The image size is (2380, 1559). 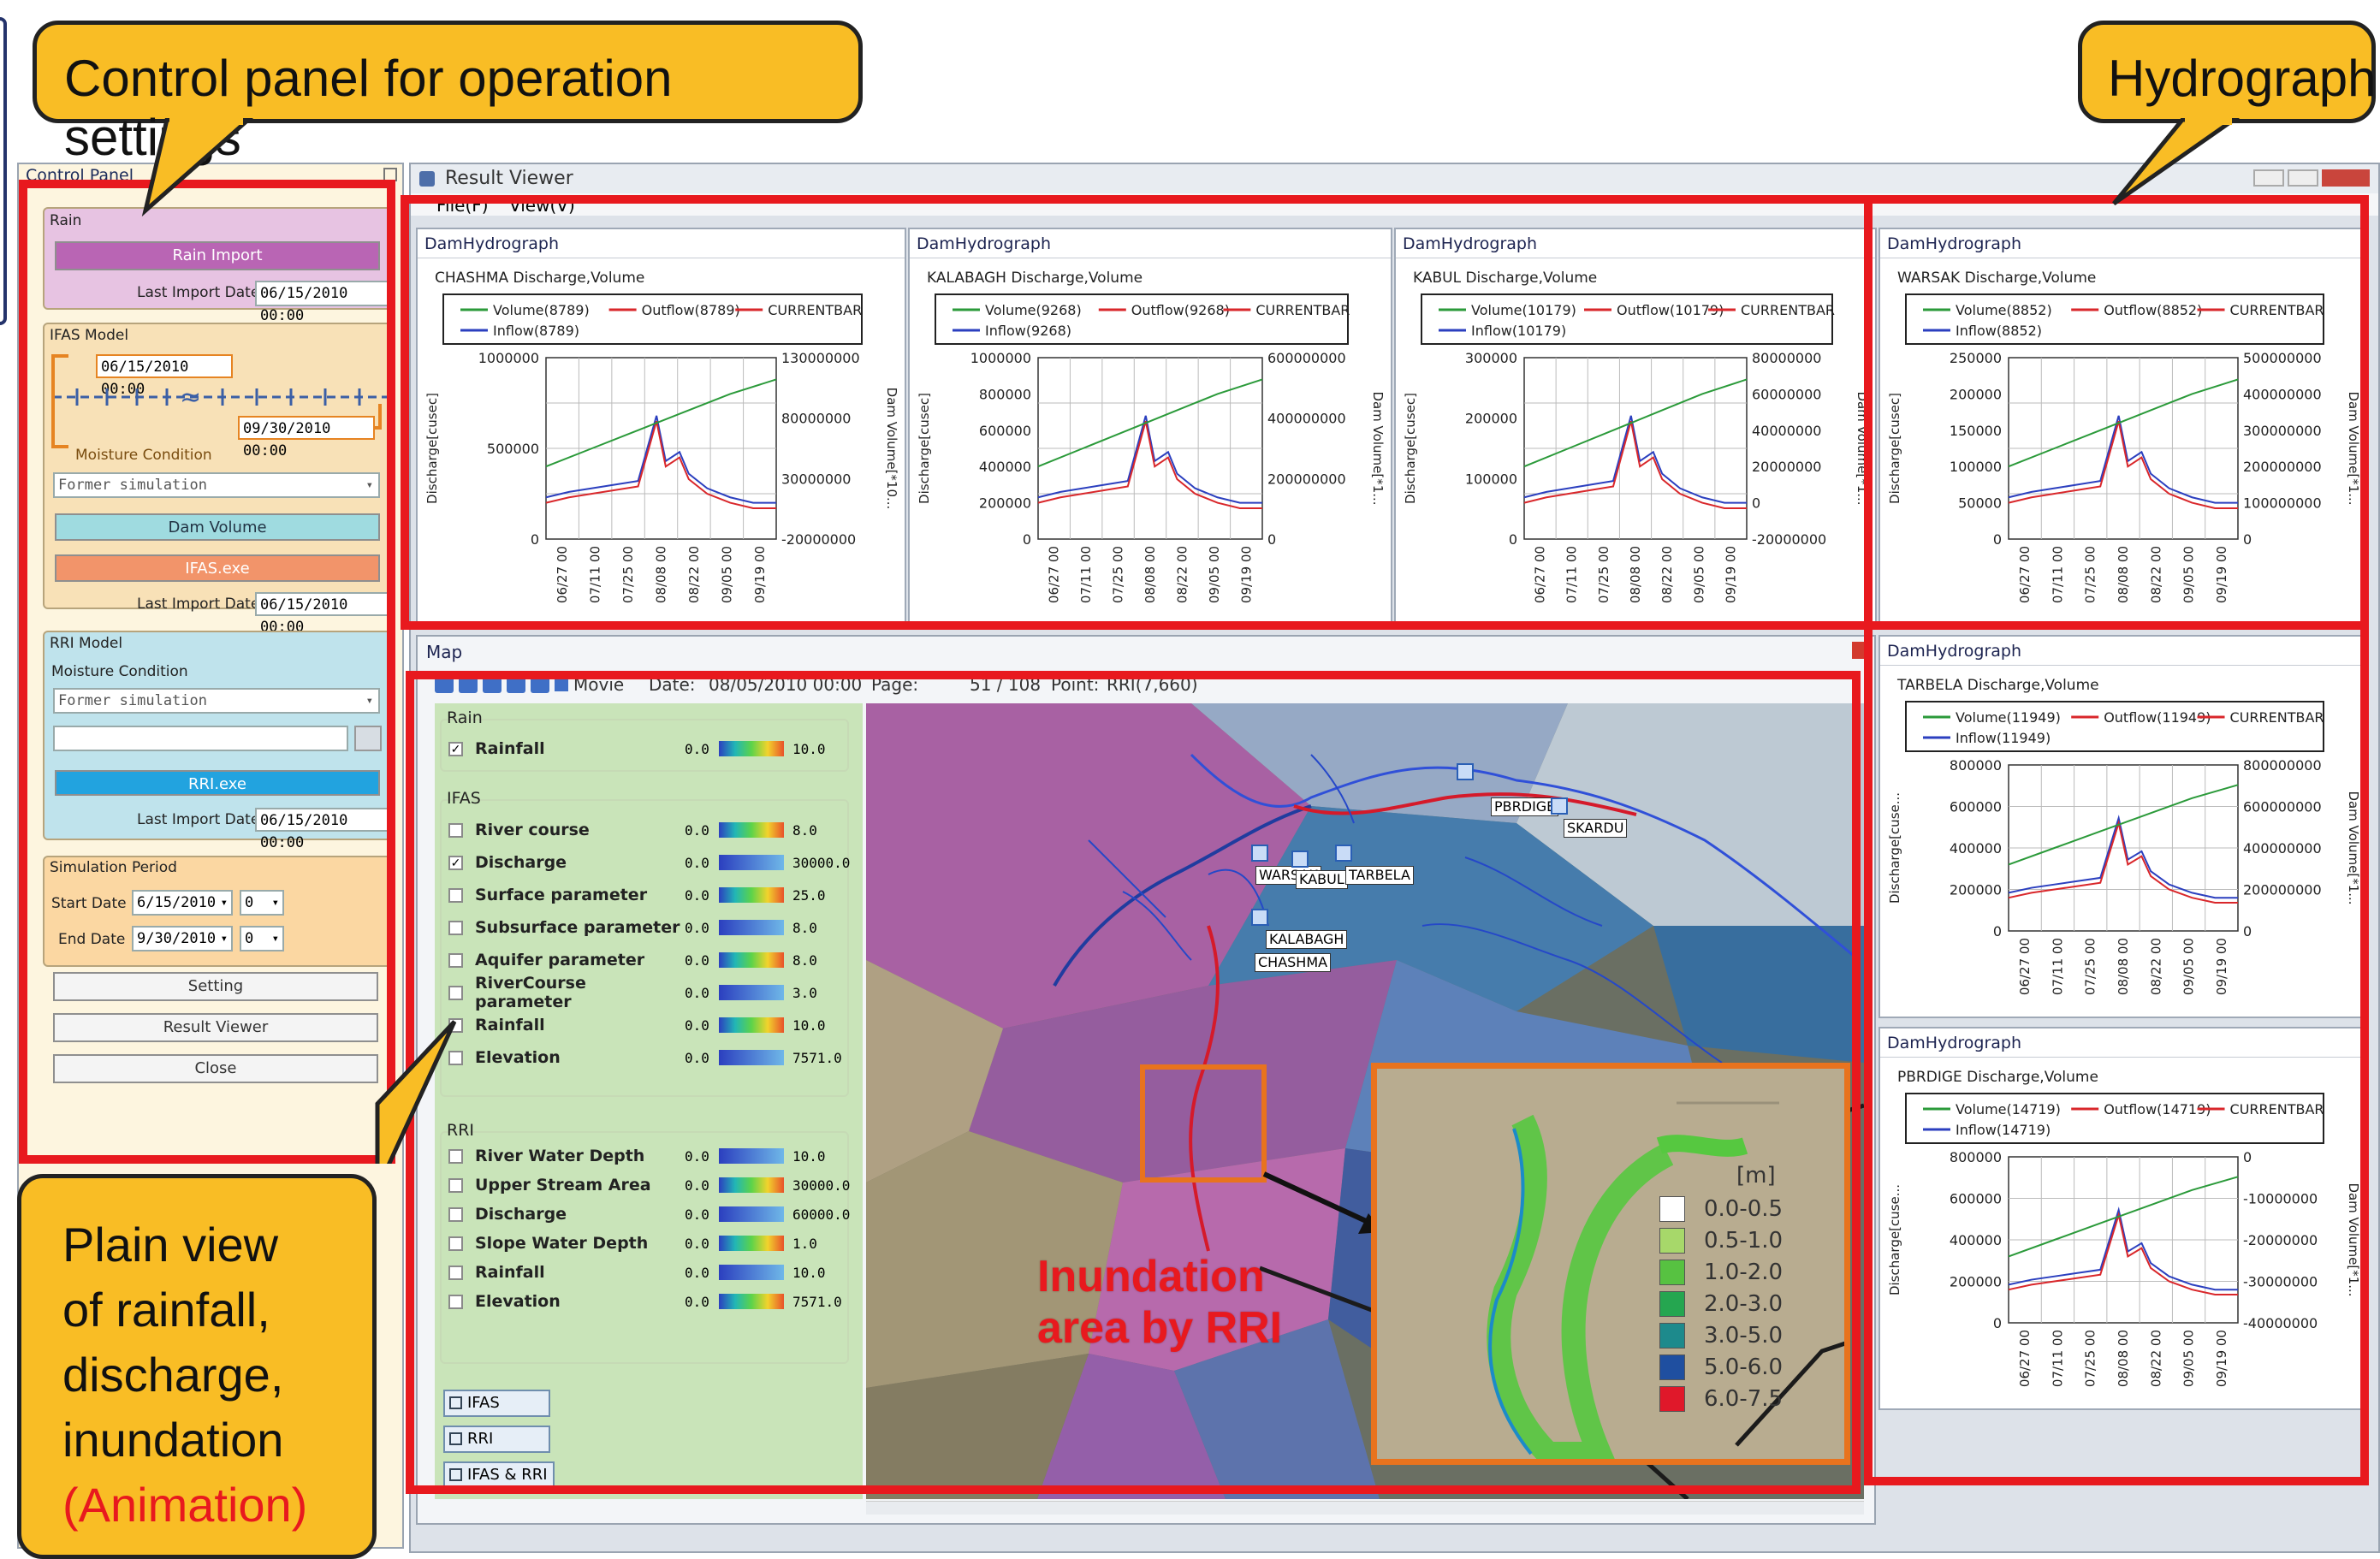 What do you see at coordinates (66, 221) in the screenshot?
I see `rain-section-title: Rain` at bounding box center [66, 221].